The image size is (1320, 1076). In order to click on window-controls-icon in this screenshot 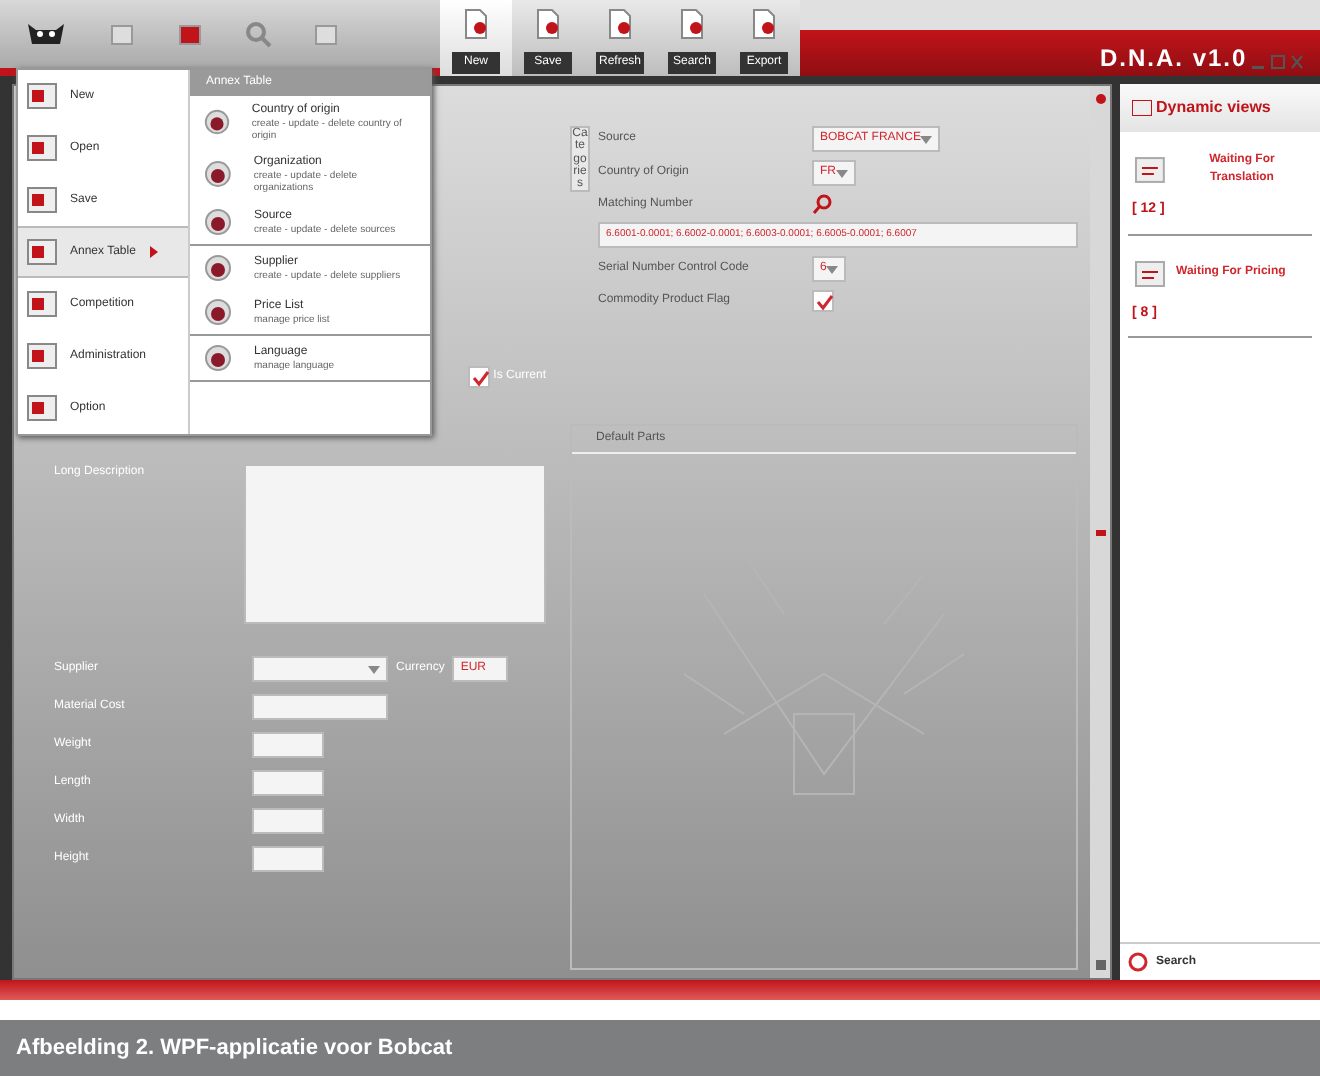, I will do `click(1278, 62)`.